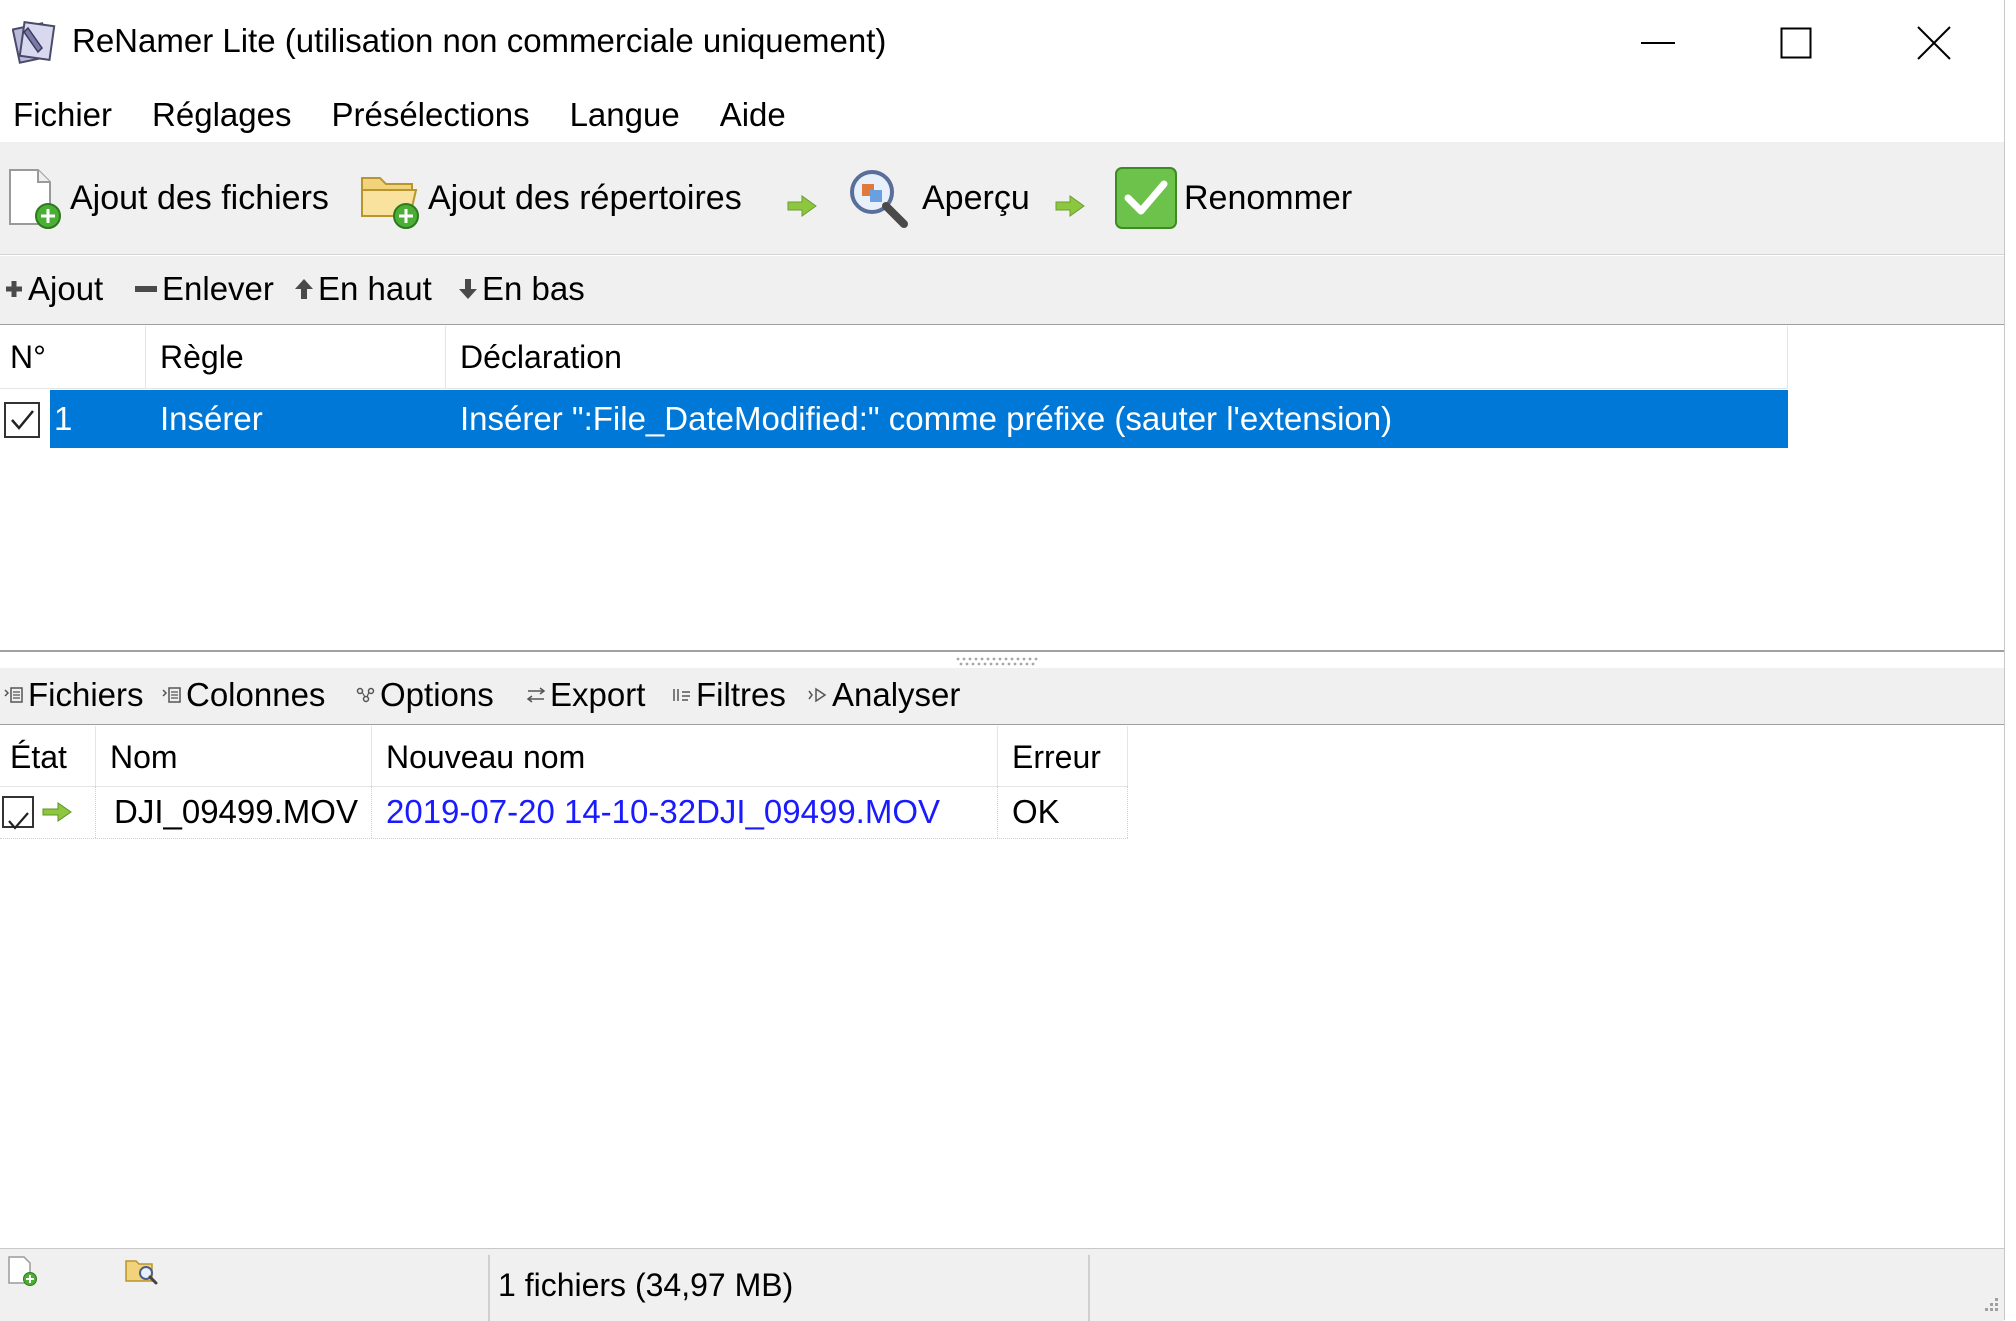 The height and width of the screenshot is (1321, 2016). Describe the element at coordinates (365, 695) in the screenshot. I see `options-menu-icon` at that location.